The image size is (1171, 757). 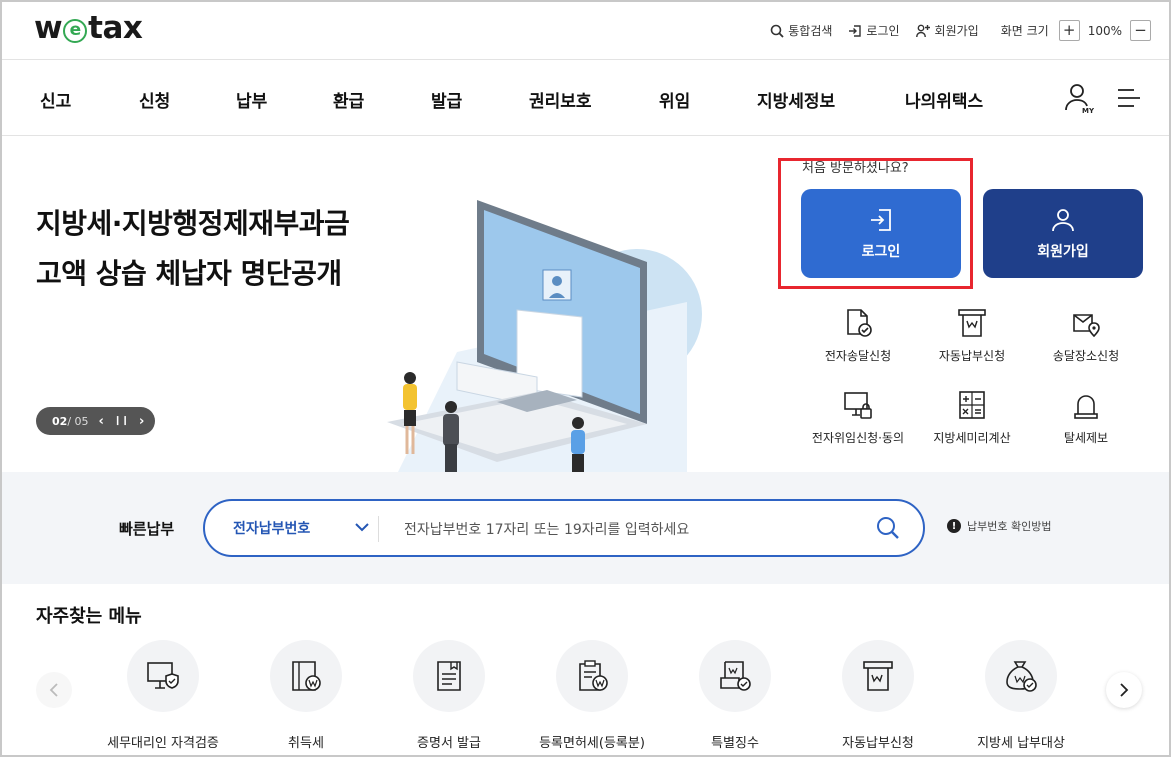 I want to click on util-join-link: 회원가입, so click(x=947, y=30).